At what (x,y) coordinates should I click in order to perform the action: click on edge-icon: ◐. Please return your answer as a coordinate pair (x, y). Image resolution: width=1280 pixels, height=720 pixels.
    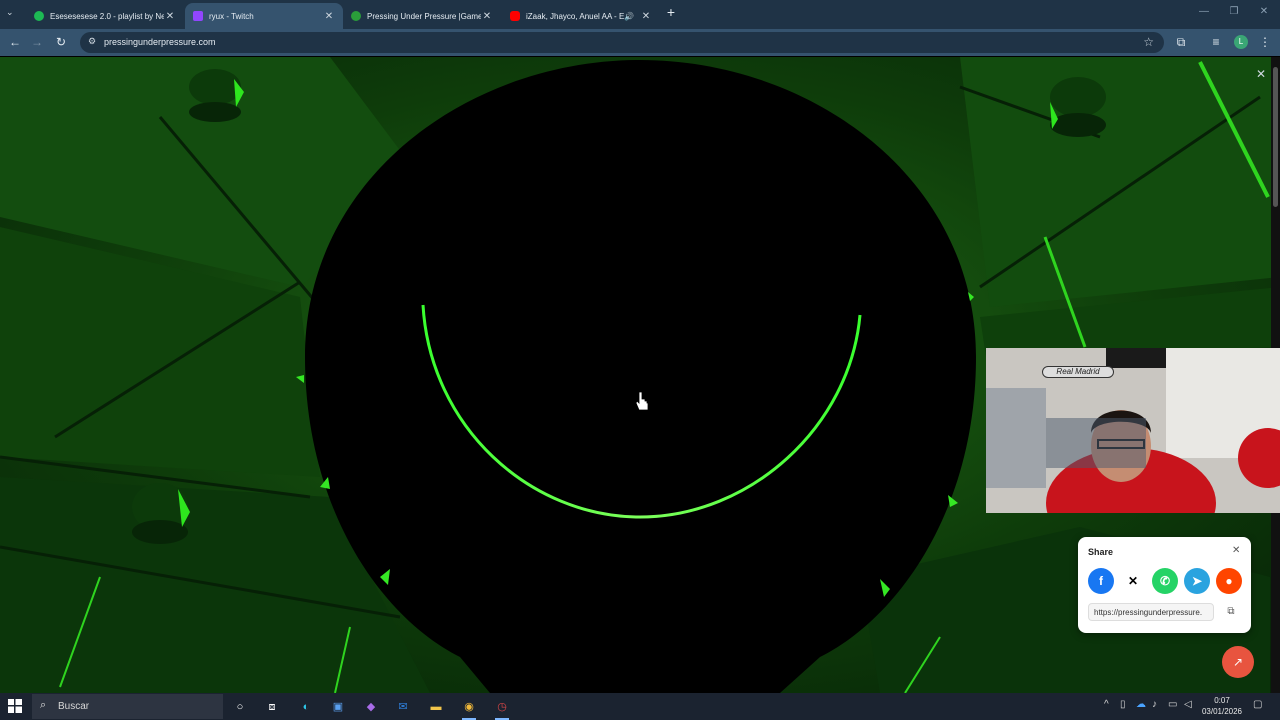
    Looking at the image, I should click on (306, 707).